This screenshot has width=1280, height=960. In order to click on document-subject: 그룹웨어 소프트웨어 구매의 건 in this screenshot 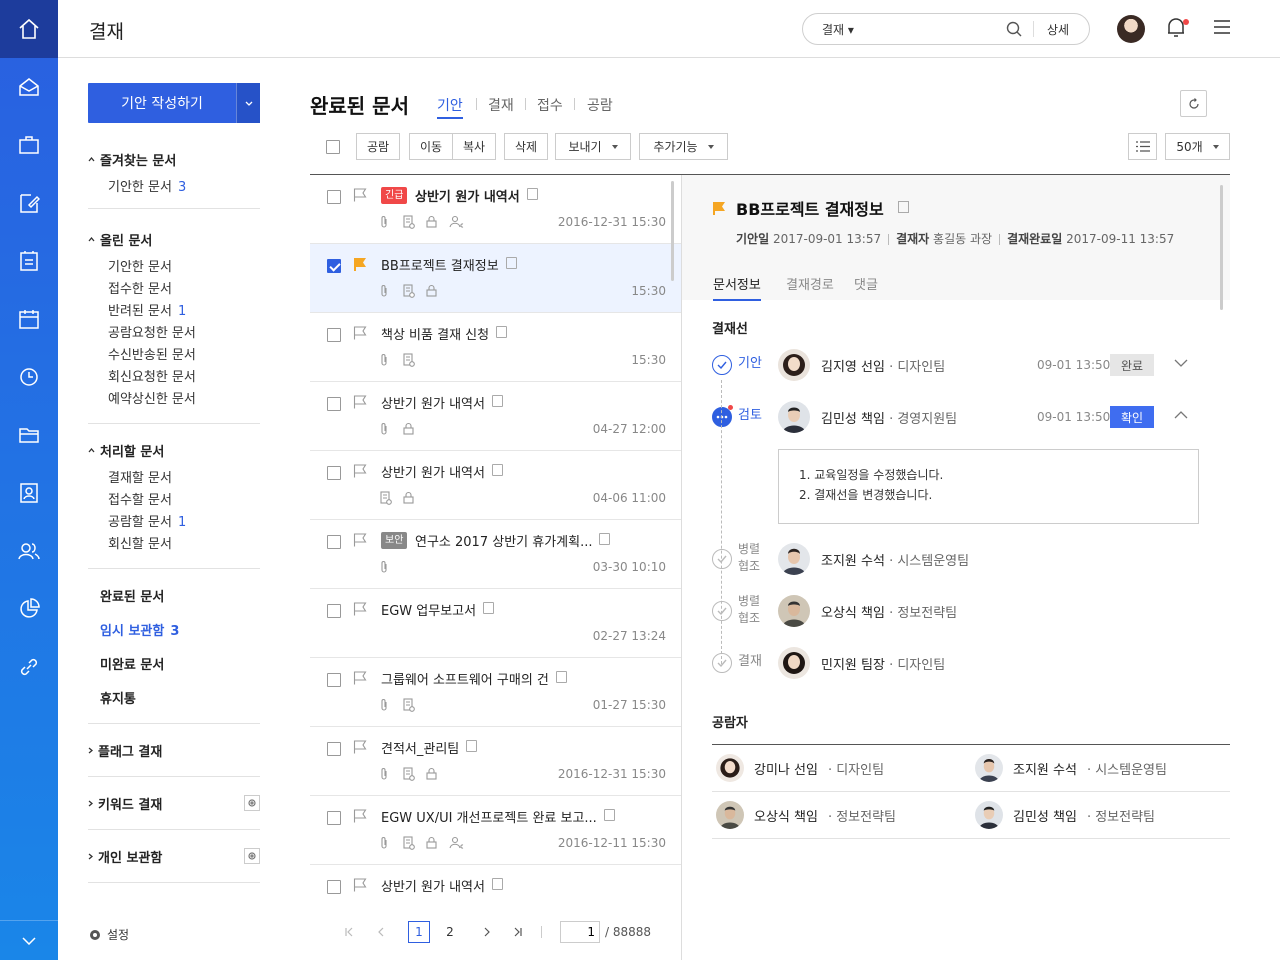, I will do `click(465, 678)`.